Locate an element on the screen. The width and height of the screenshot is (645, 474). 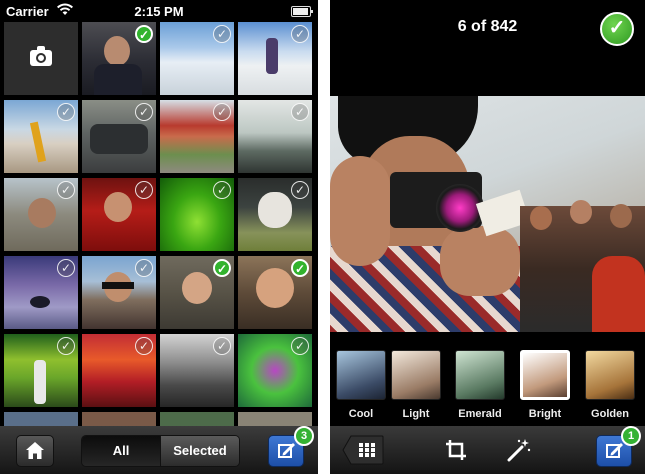
home-button is located at coordinates (35, 451).